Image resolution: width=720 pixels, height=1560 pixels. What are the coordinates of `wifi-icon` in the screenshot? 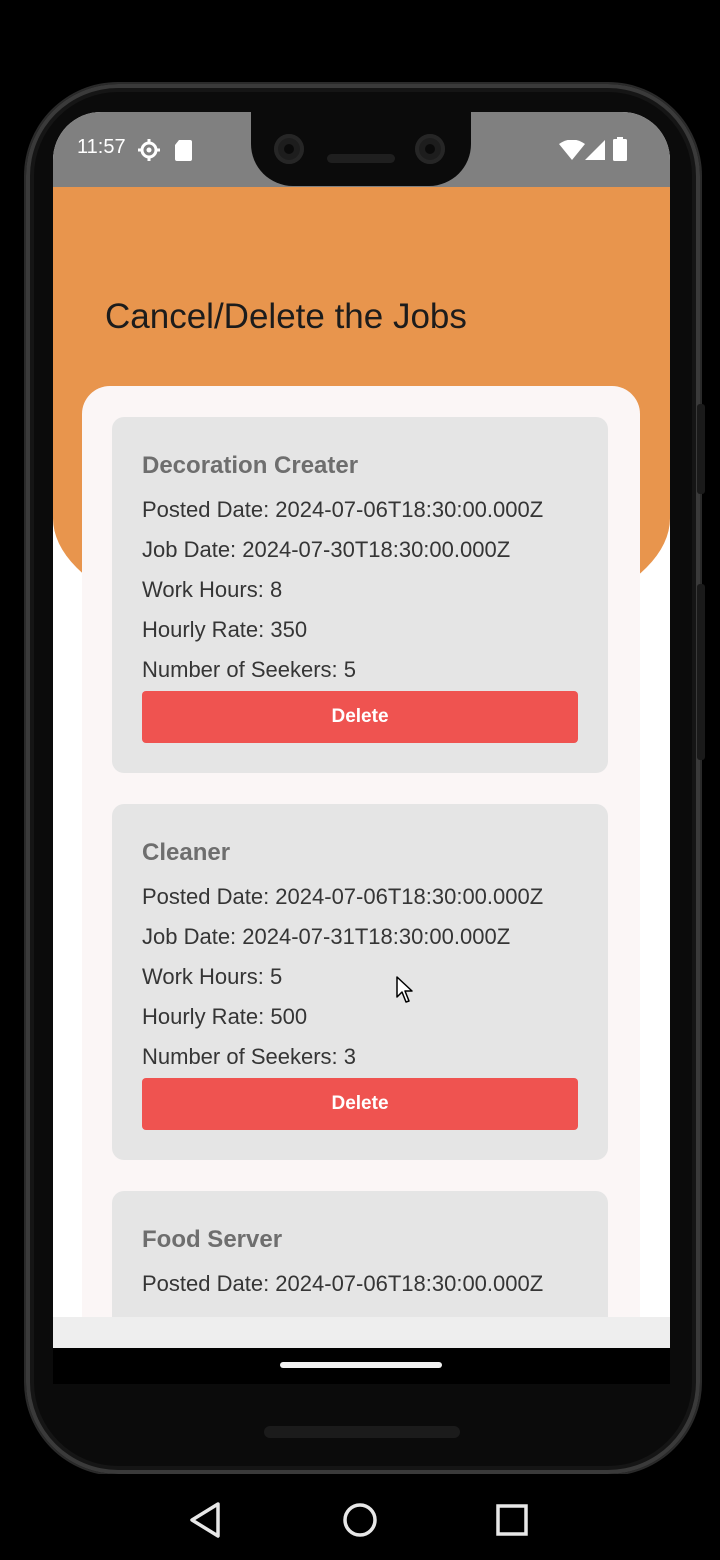 It's located at (572, 150).